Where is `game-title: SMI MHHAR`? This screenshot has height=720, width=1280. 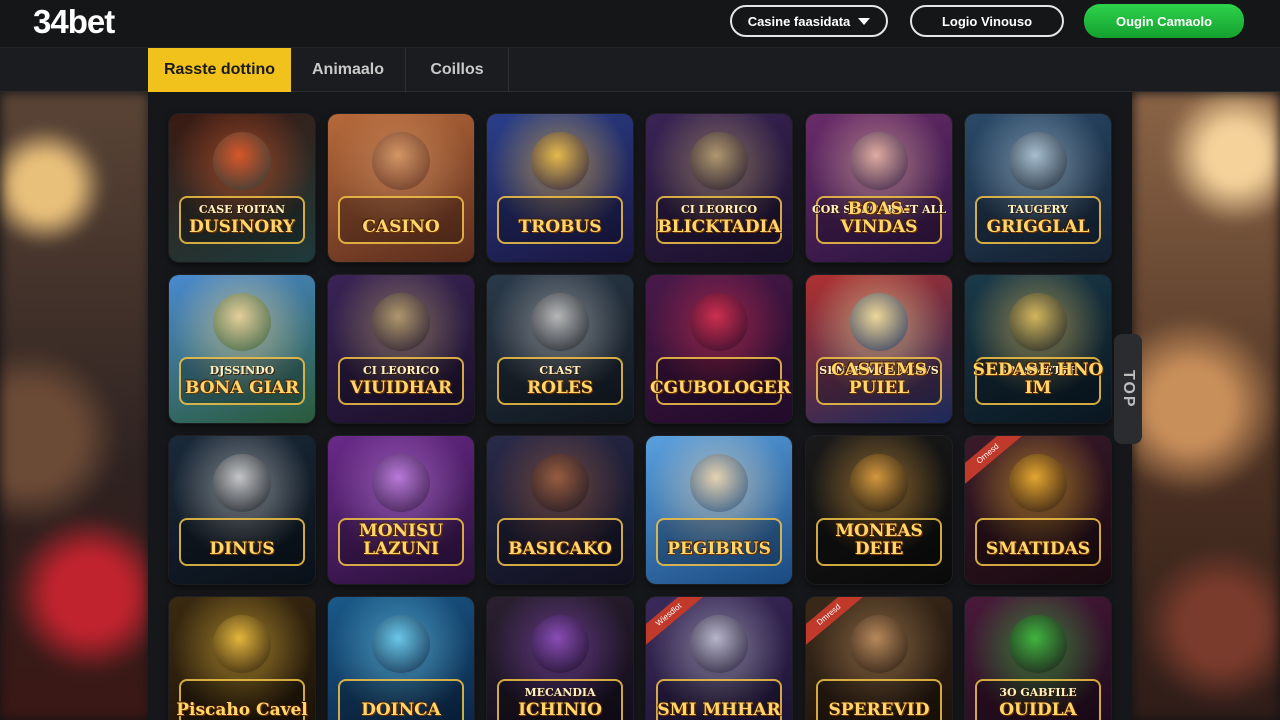 game-title: SMI MHHAR is located at coordinates (719, 710).